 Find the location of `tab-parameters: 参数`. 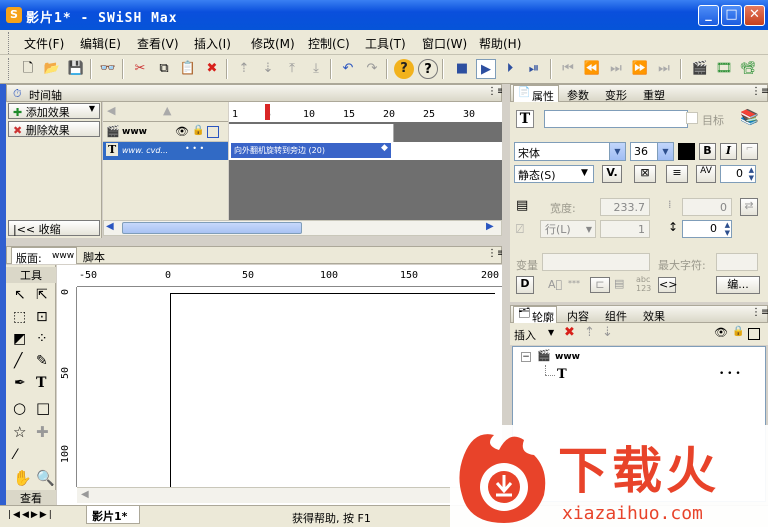

tab-parameters: 参数 is located at coordinates (578, 95).